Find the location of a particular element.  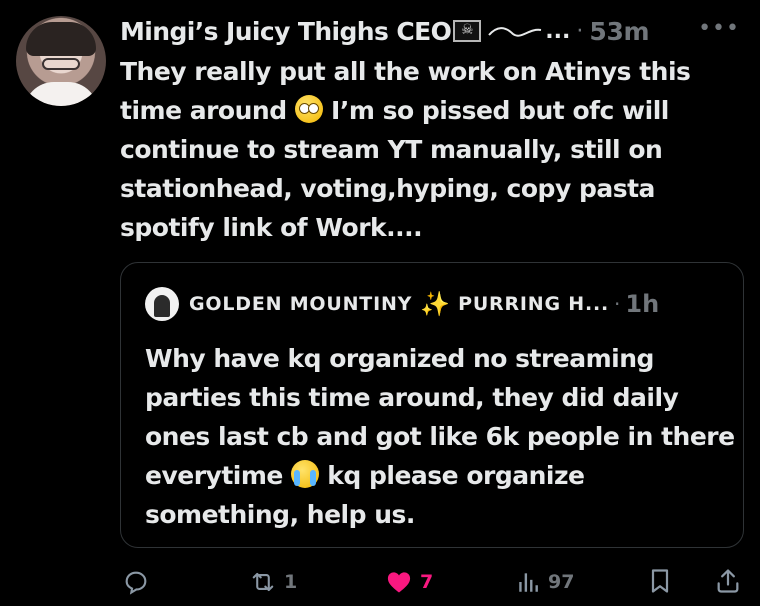

avatar-hair is located at coordinates (61, 39).